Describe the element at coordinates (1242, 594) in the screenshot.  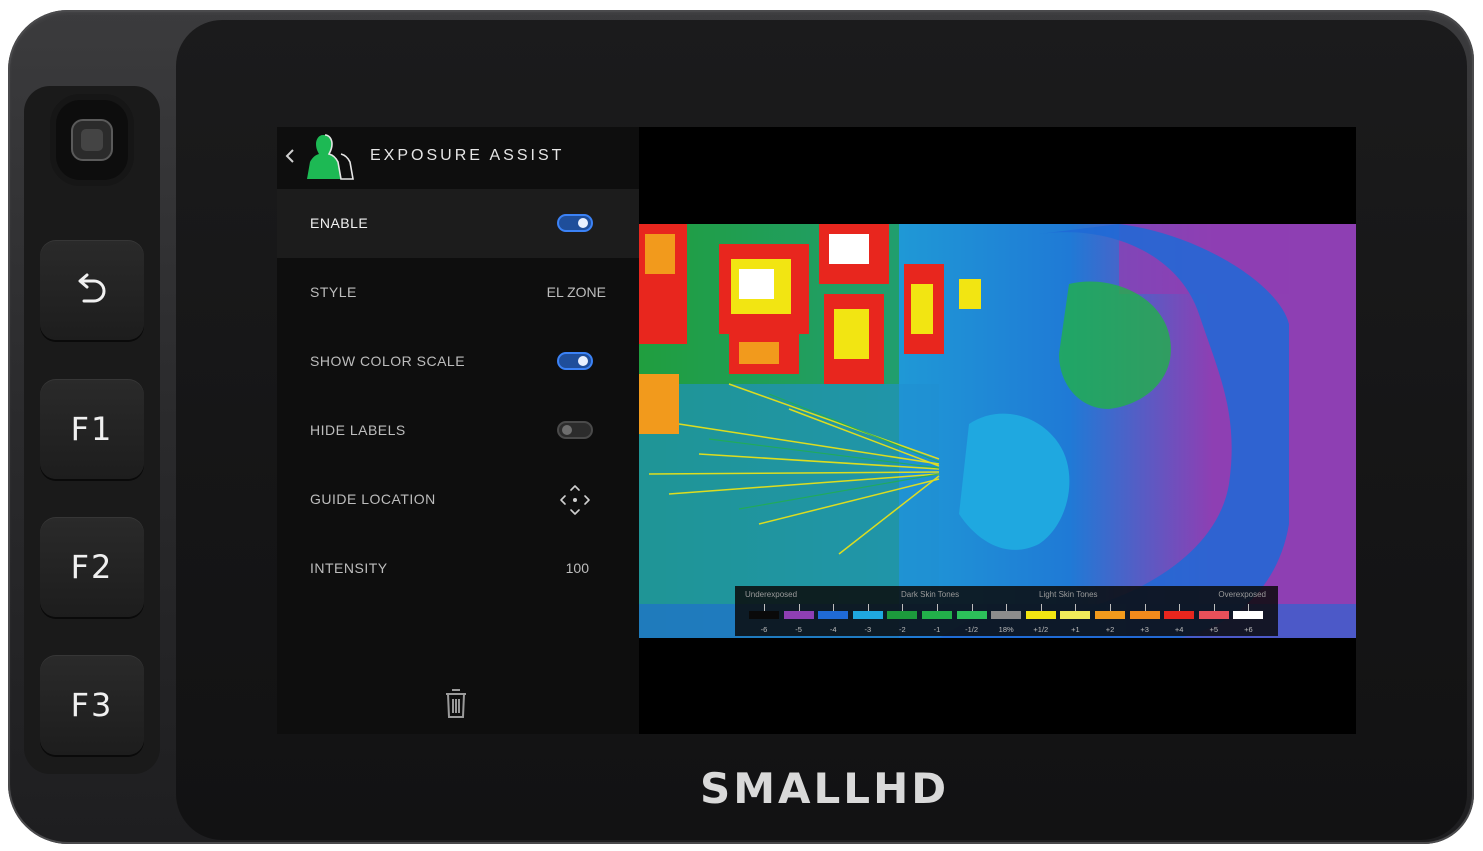
I see `scale-header-overexposed: Overexposed` at that location.